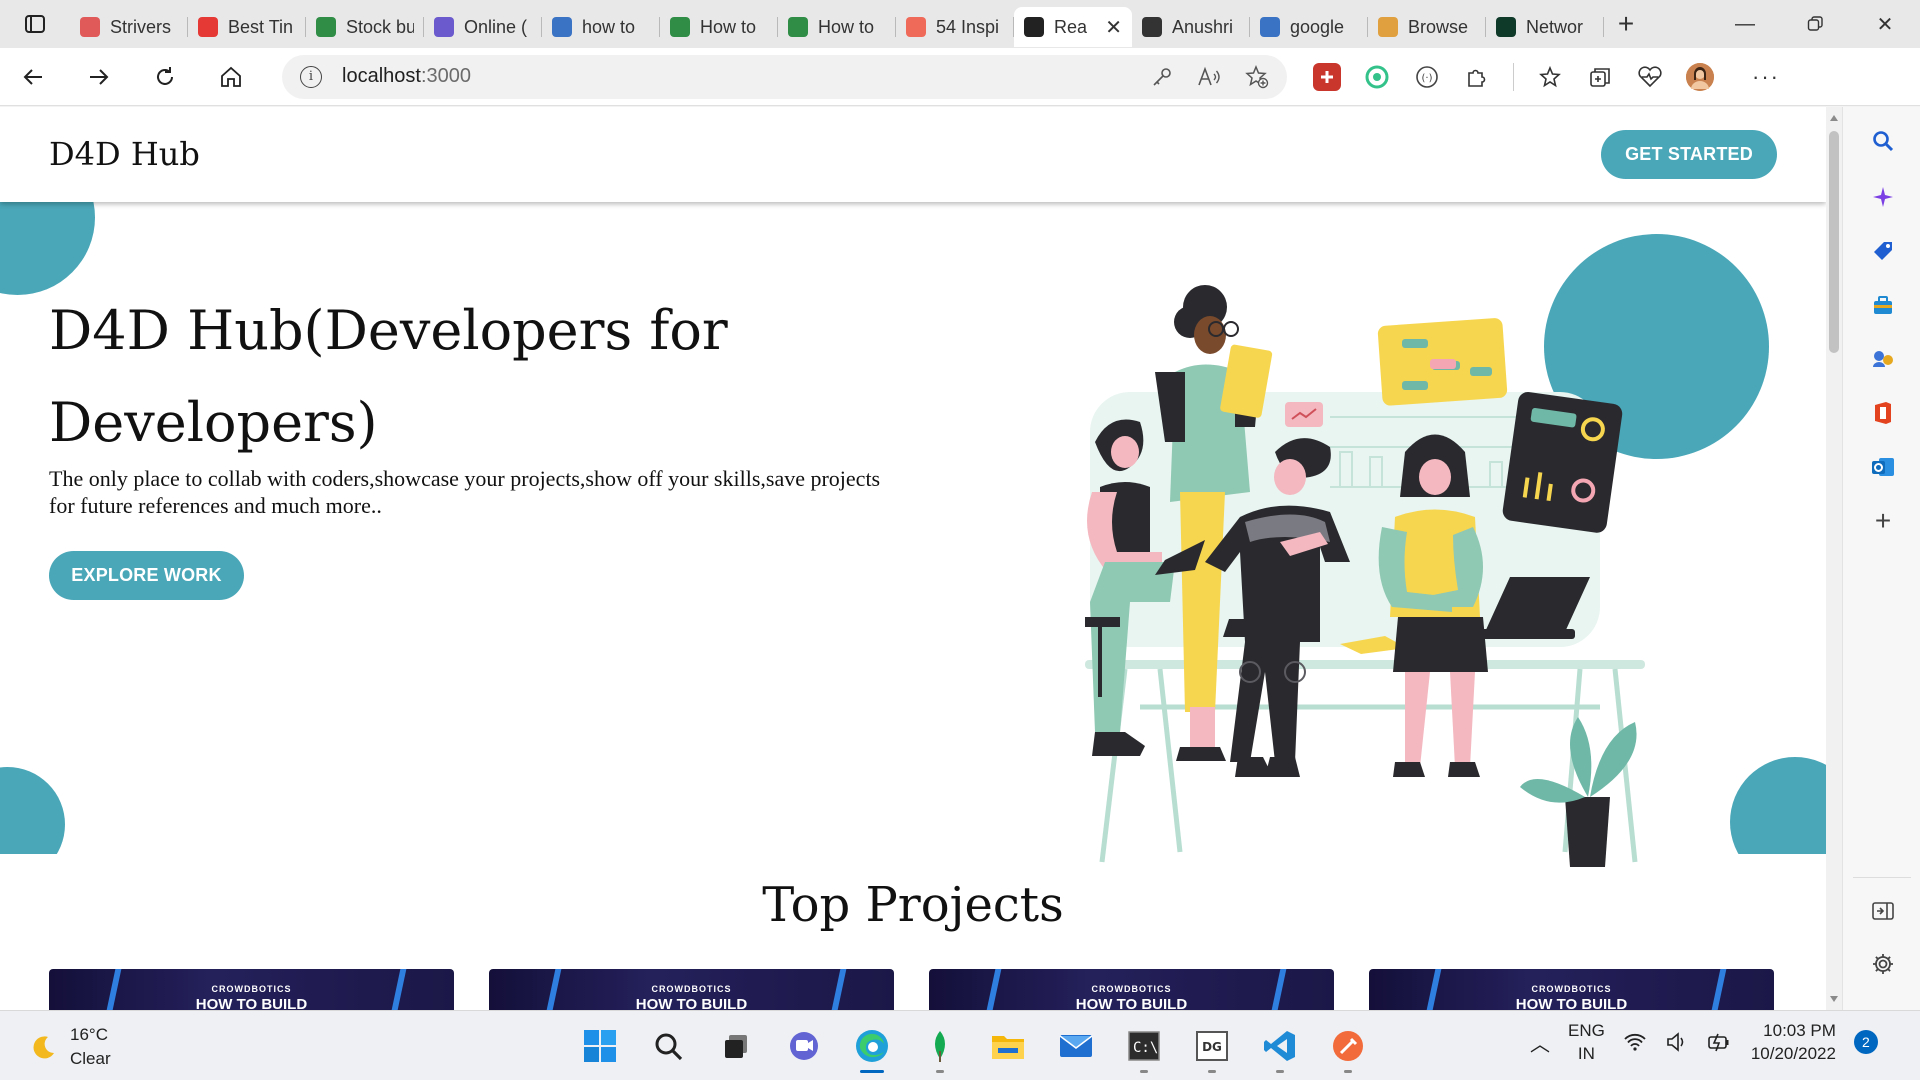  What do you see at coordinates (600, 1046) in the screenshot?
I see `start-button` at bounding box center [600, 1046].